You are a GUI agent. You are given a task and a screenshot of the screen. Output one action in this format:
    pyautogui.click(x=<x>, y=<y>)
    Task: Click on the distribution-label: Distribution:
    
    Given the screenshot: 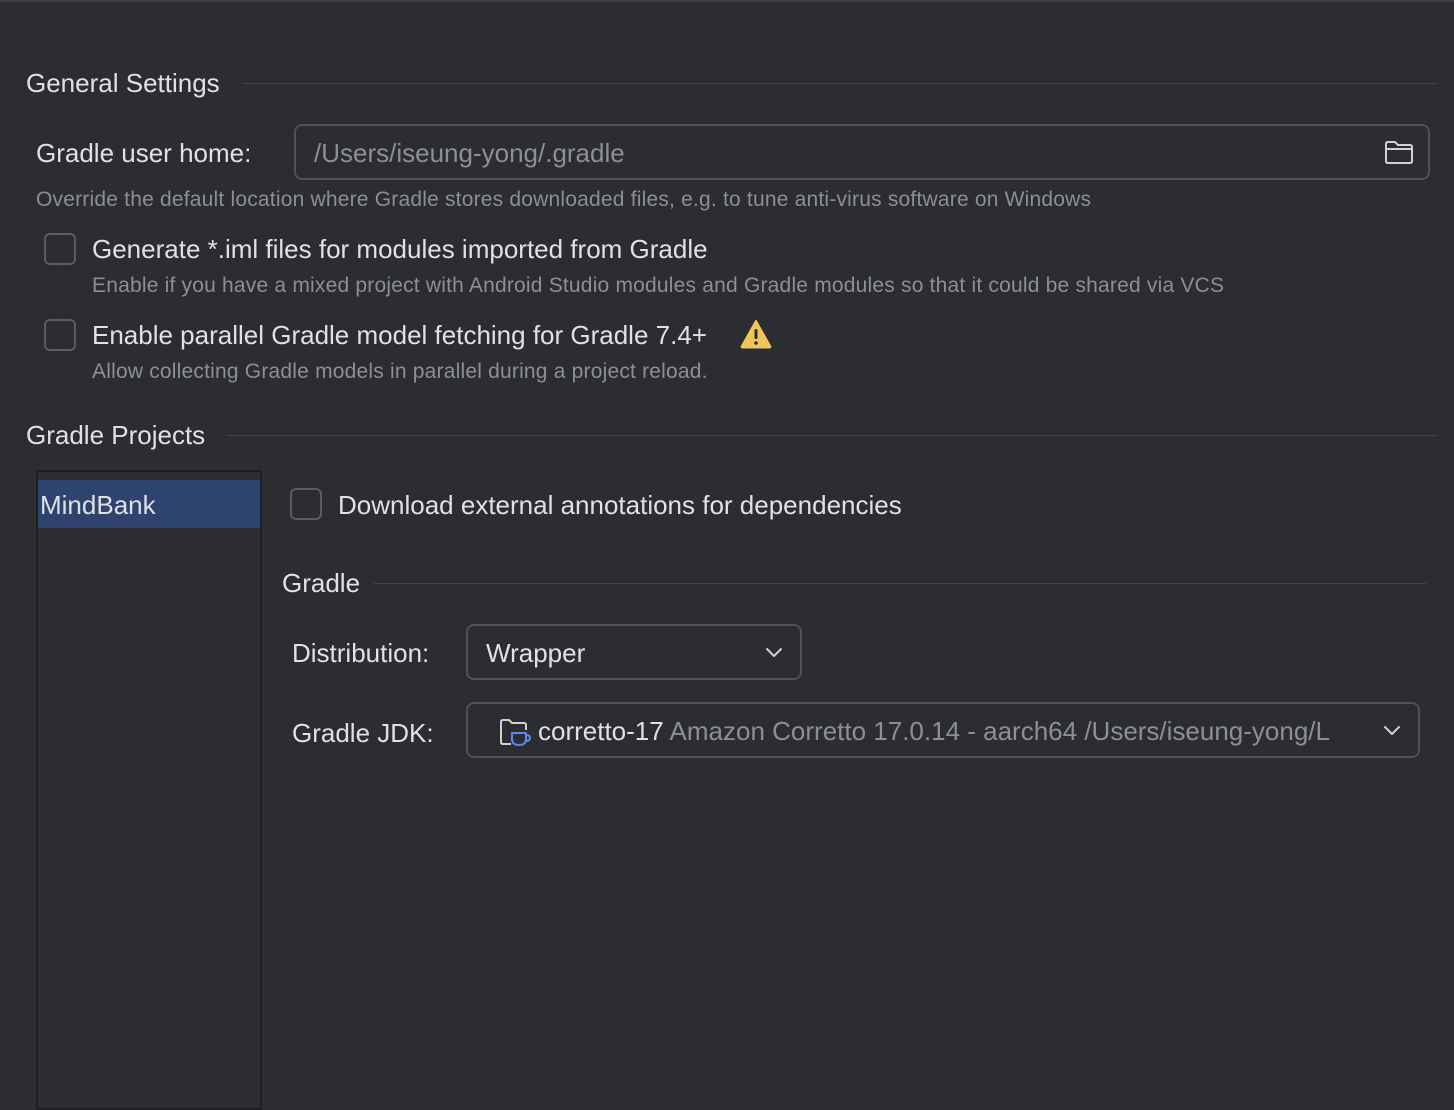 What is the action you would take?
    pyautogui.click(x=361, y=653)
    